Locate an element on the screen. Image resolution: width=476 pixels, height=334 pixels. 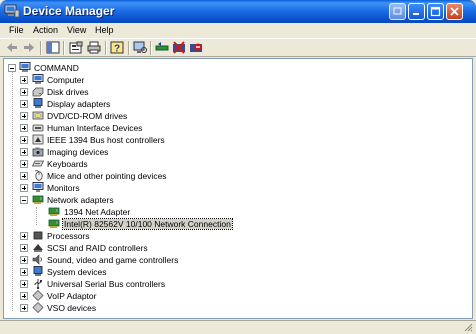
resize-grip-icon is located at coordinates (468, 327).